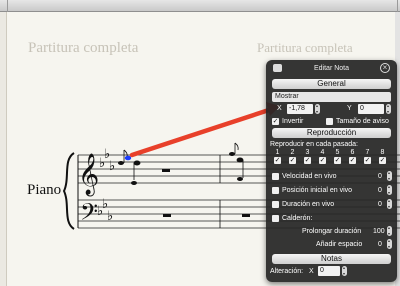 The height and width of the screenshot is (286, 400). What do you see at coordinates (292, 152) in the screenshot?
I see `voice-number: 2` at bounding box center [292, 152].